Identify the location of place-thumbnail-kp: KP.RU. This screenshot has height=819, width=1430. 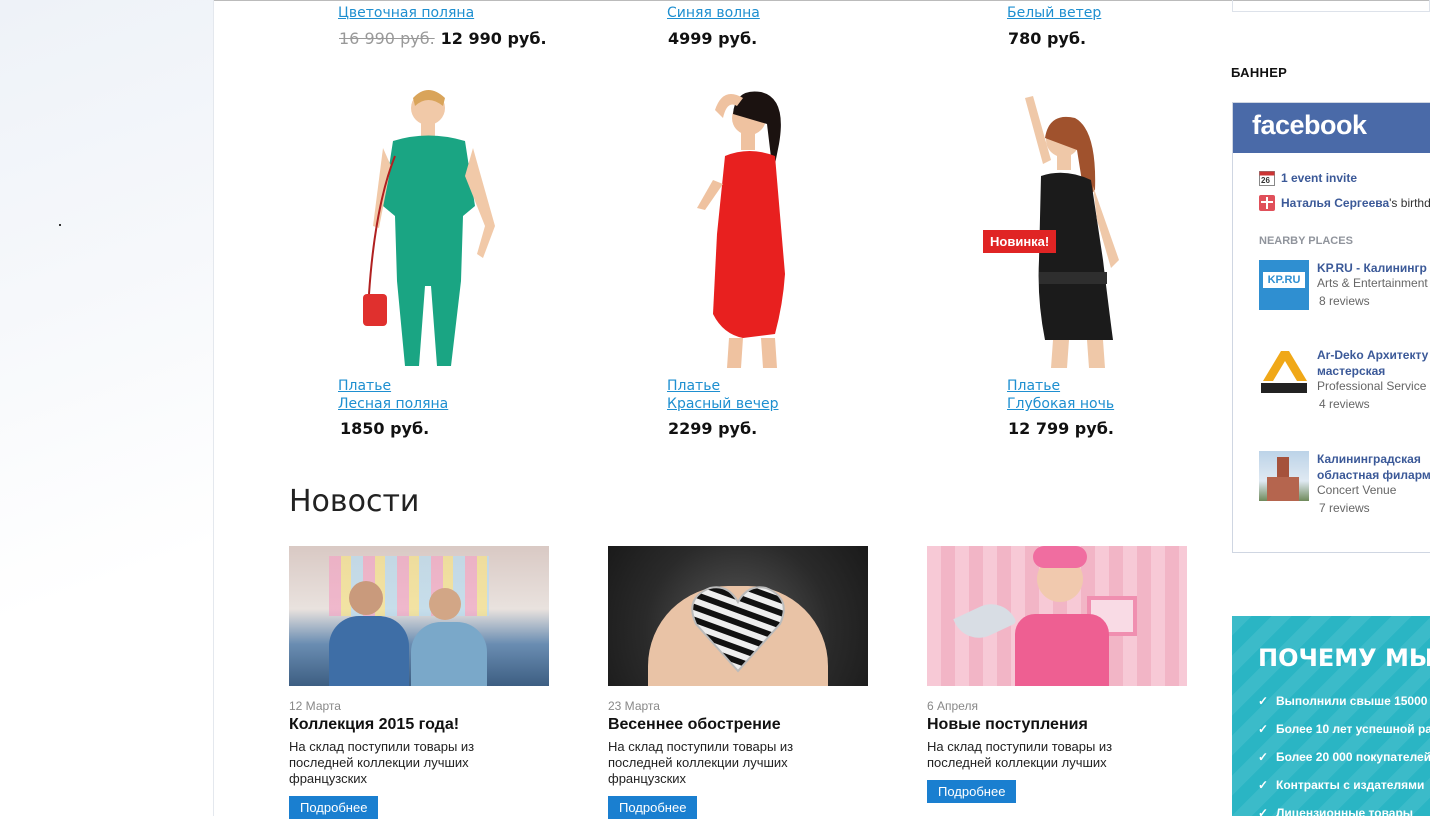
(1284, 285).